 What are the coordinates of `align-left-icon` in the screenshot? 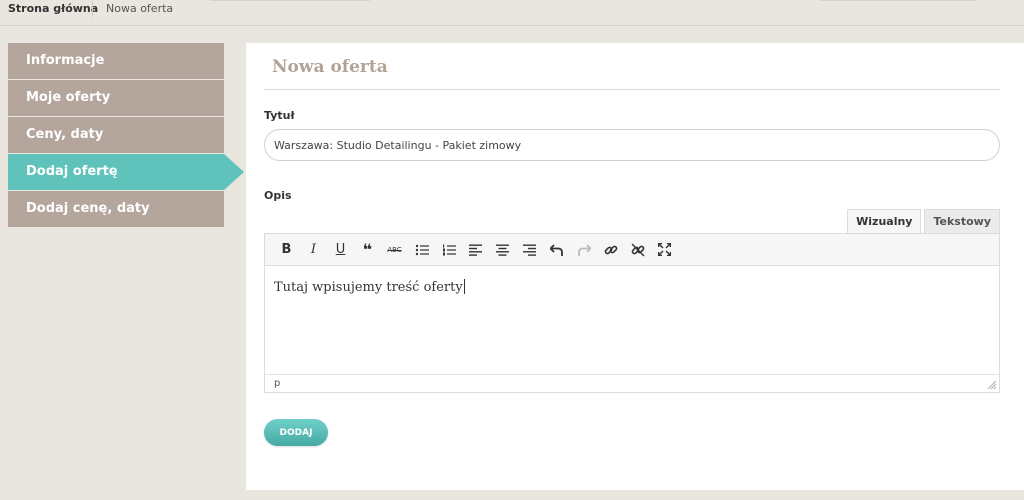 It's located at (475, 250).